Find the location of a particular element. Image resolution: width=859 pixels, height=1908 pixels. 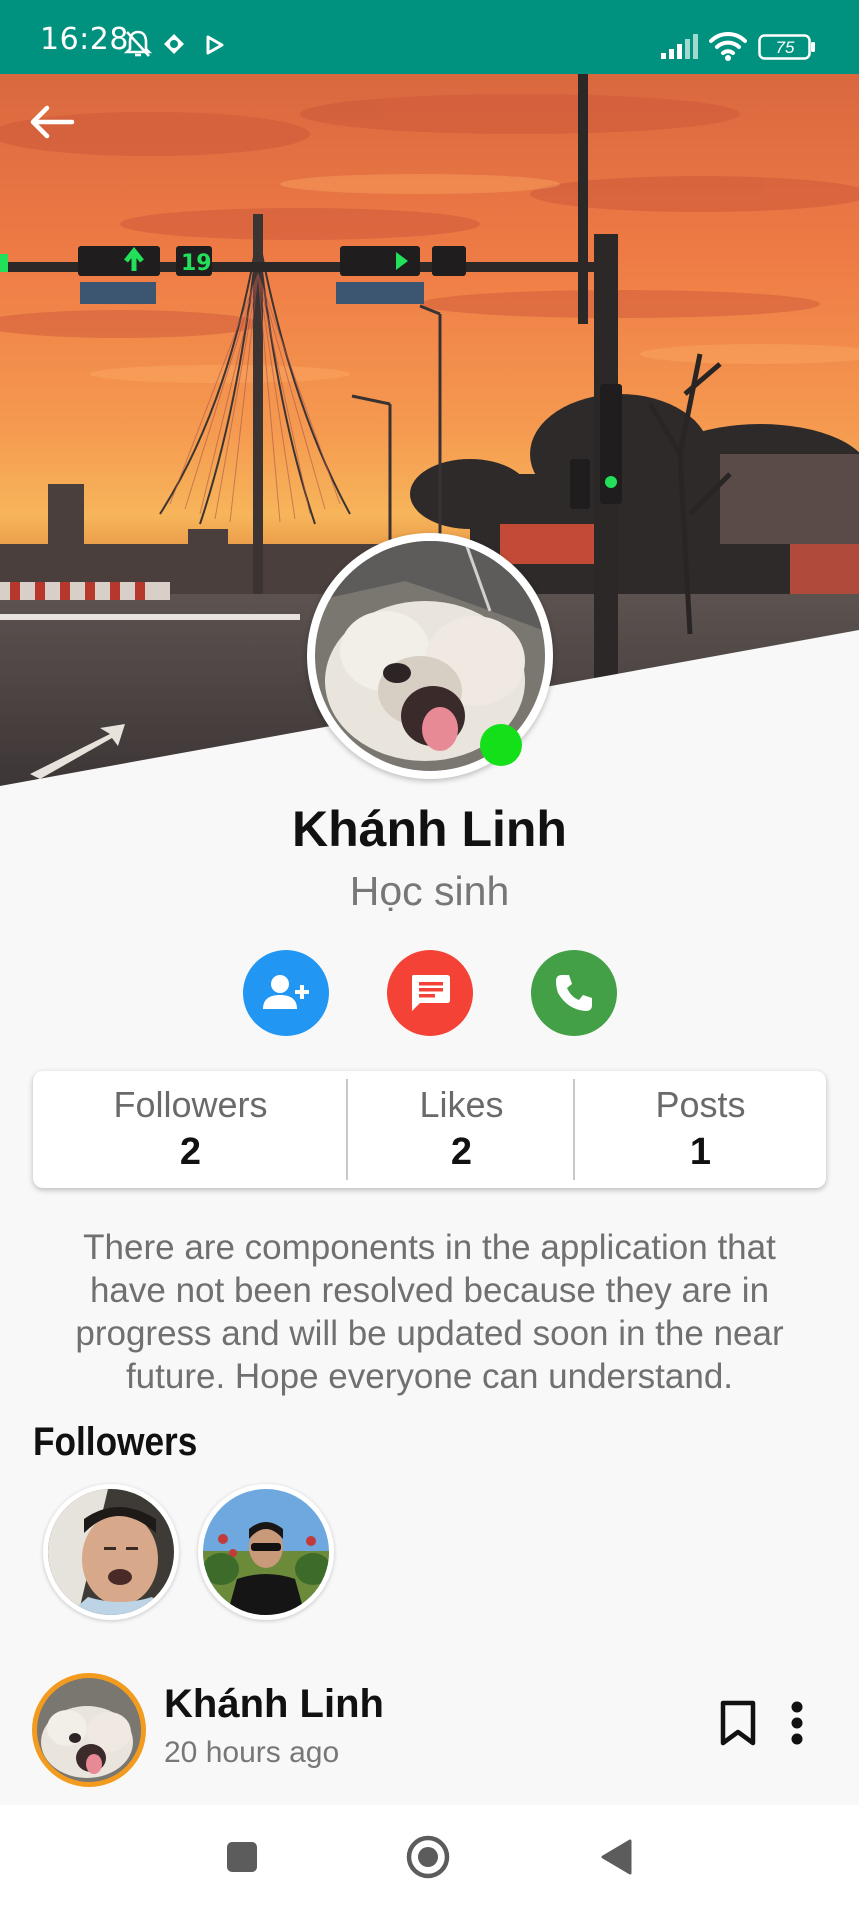

add-friend-button is located at coordinates (286, 993).